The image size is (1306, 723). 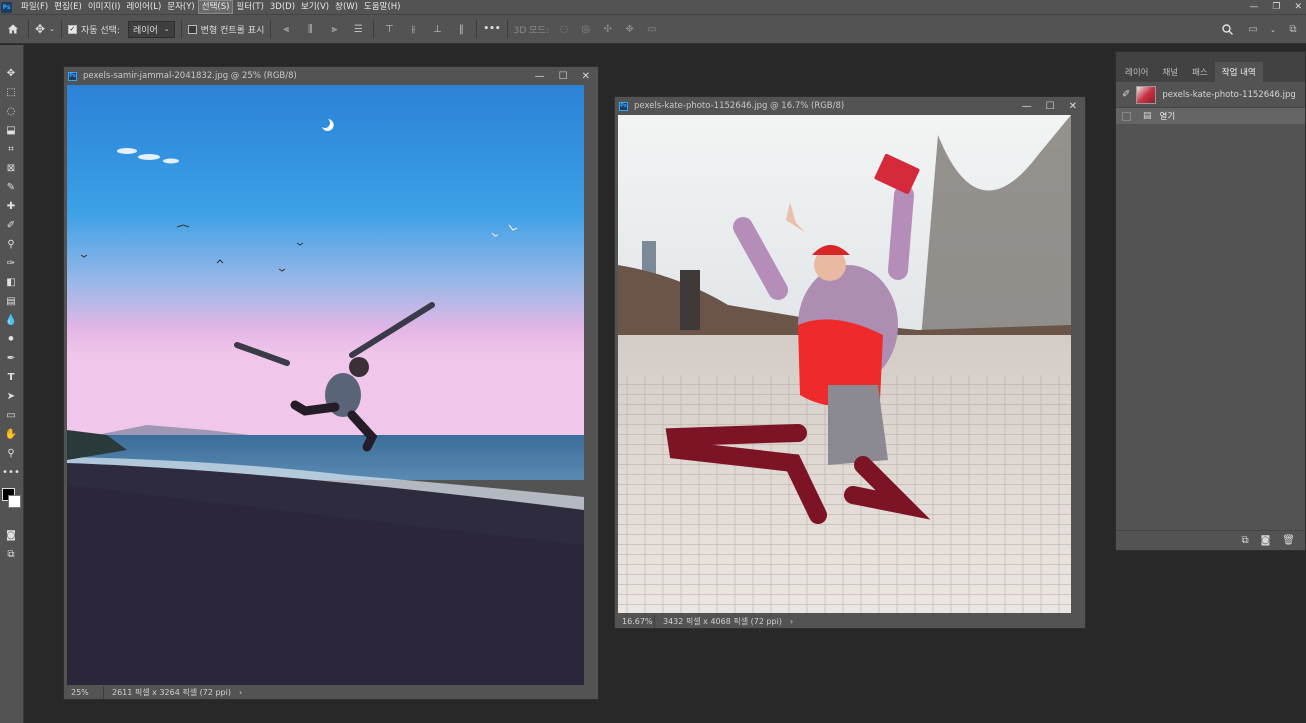 I want to click on history-source-checkbox, so click(x=1126, y=116).